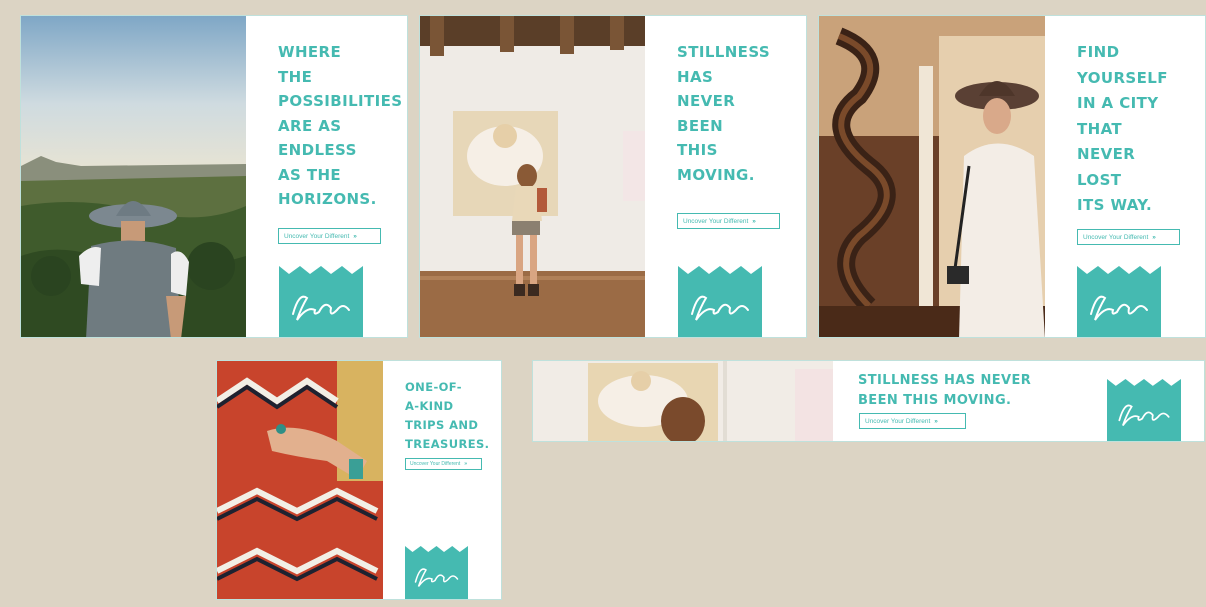 The width and height of the screenshot is (1206, 607). Describe the element at coordinates (300, 480) in the screenshot. I see `photo-woven-blanket` at that location.